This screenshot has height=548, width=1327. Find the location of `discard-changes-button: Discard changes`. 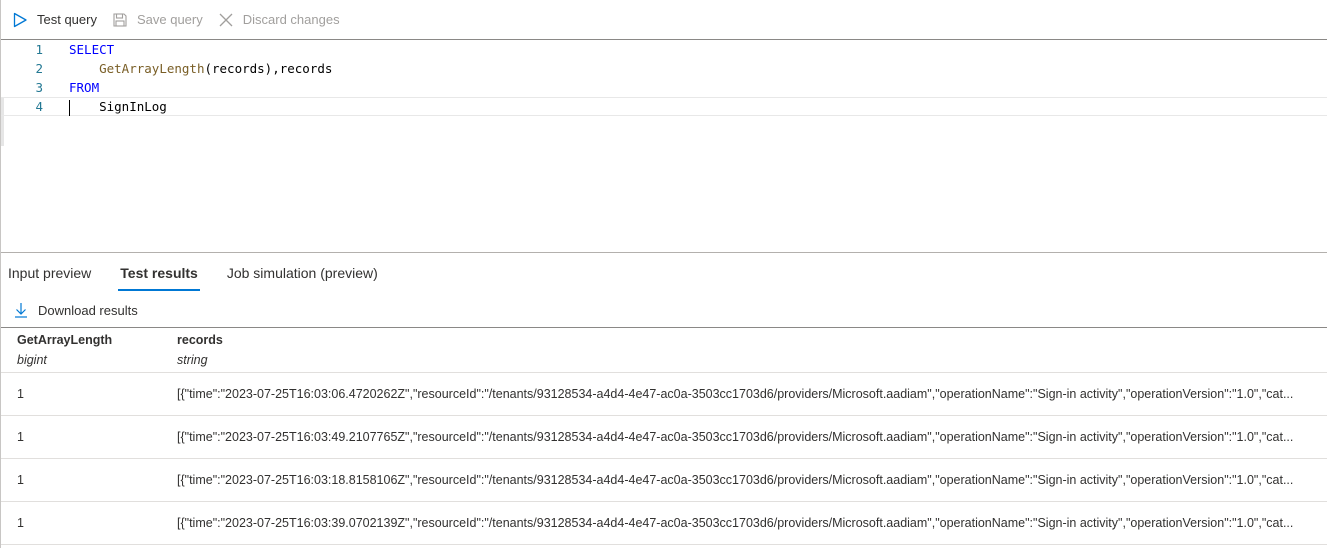

discard-changes-button: Discard changes is located at coordinates (278, 20).